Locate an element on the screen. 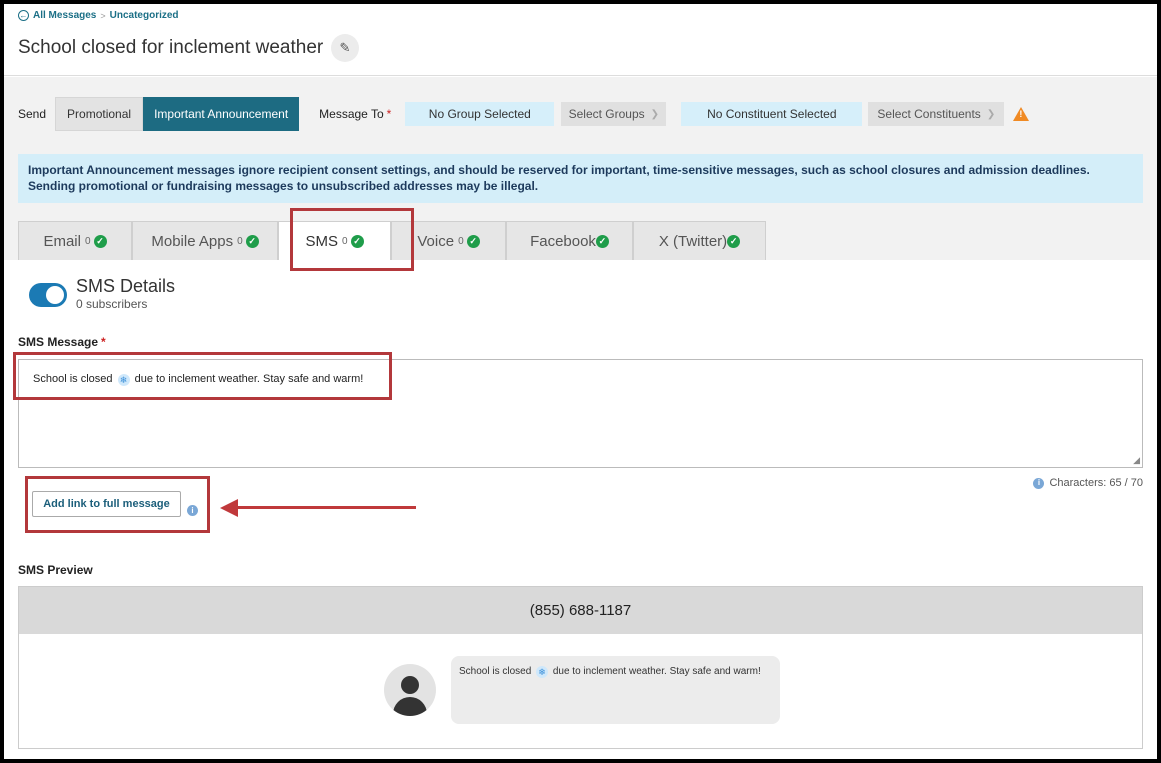  person-icon is located at coordinates (410, 685).